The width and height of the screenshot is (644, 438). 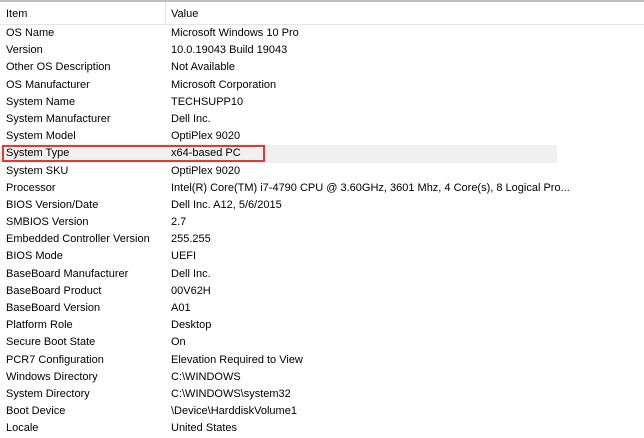 What do you see at coordinates (226, 204) in the screenshot?
I see `row-value: Dell Inc. A12, 5/6/2015` at bounding box center [226, 204].